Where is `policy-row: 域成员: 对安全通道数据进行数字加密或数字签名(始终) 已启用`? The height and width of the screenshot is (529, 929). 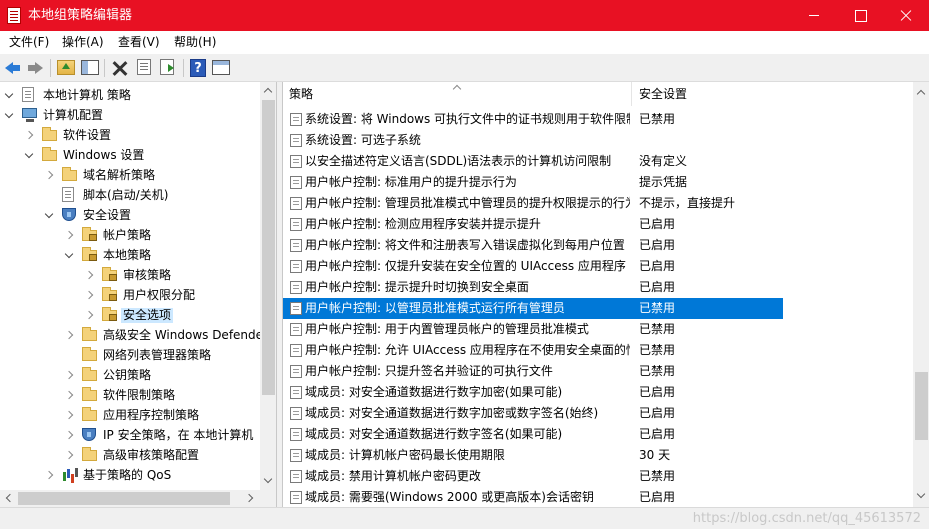
policy-row: 域成员: 对安全通道数据进行数字加密或数字签名(始终) 已启用 is located at coordinates (533, 413).